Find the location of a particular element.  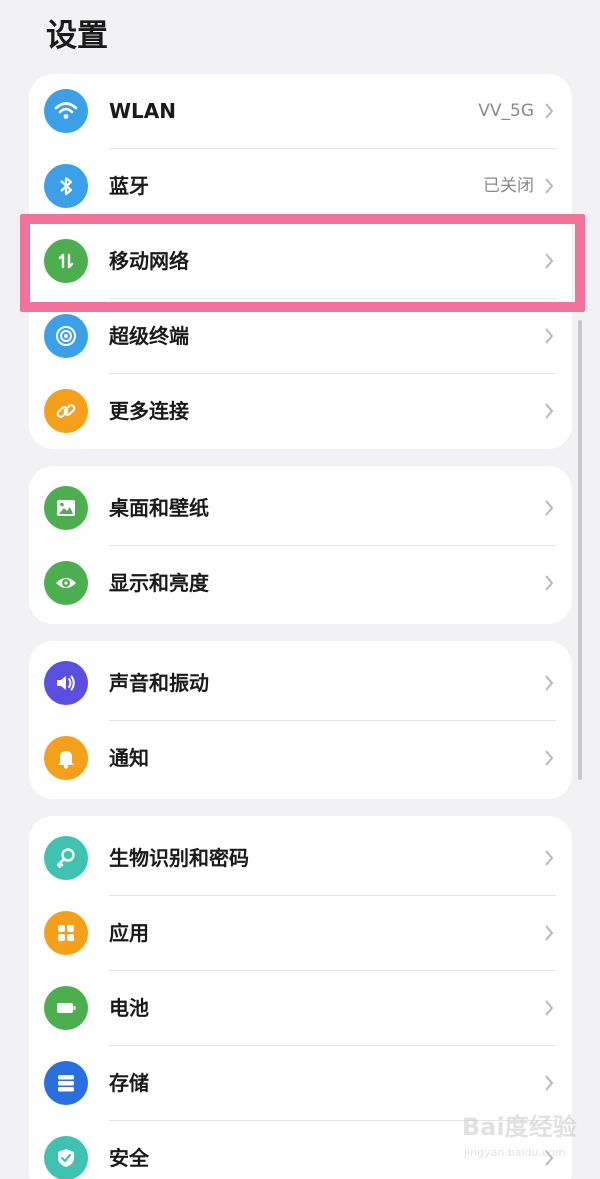

wifi-icon is located at coordinates (66, 111).